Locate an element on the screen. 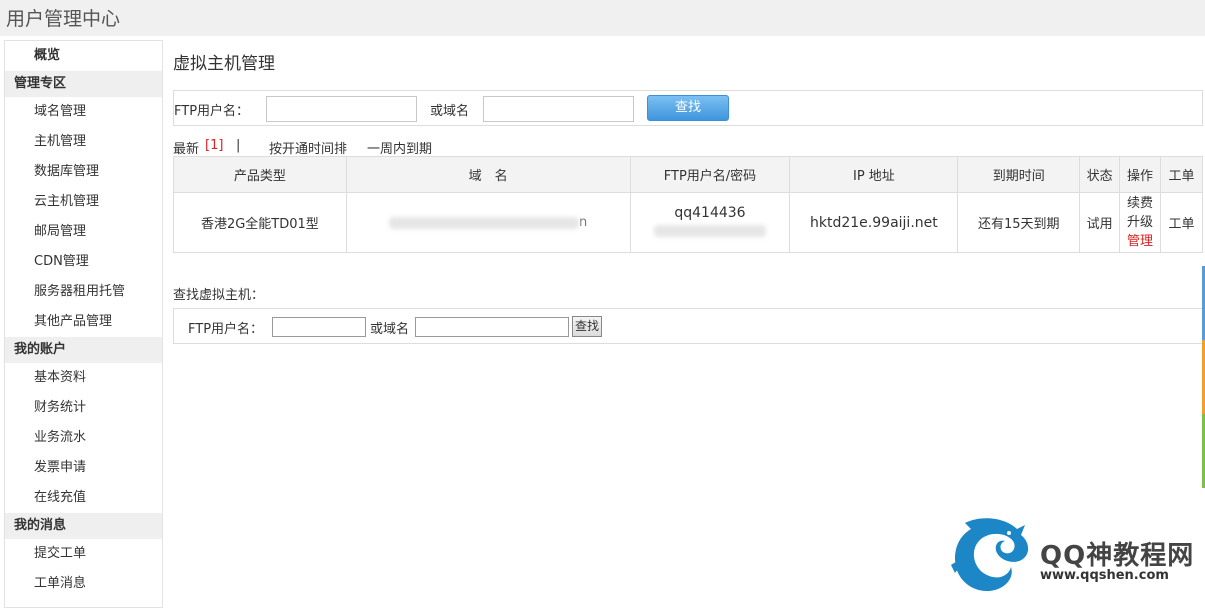 Image resolution: width=1205 pixels, height=611 pixels. sidebar-item-invoice: 发票申请 is located at coordinates (83, 468).